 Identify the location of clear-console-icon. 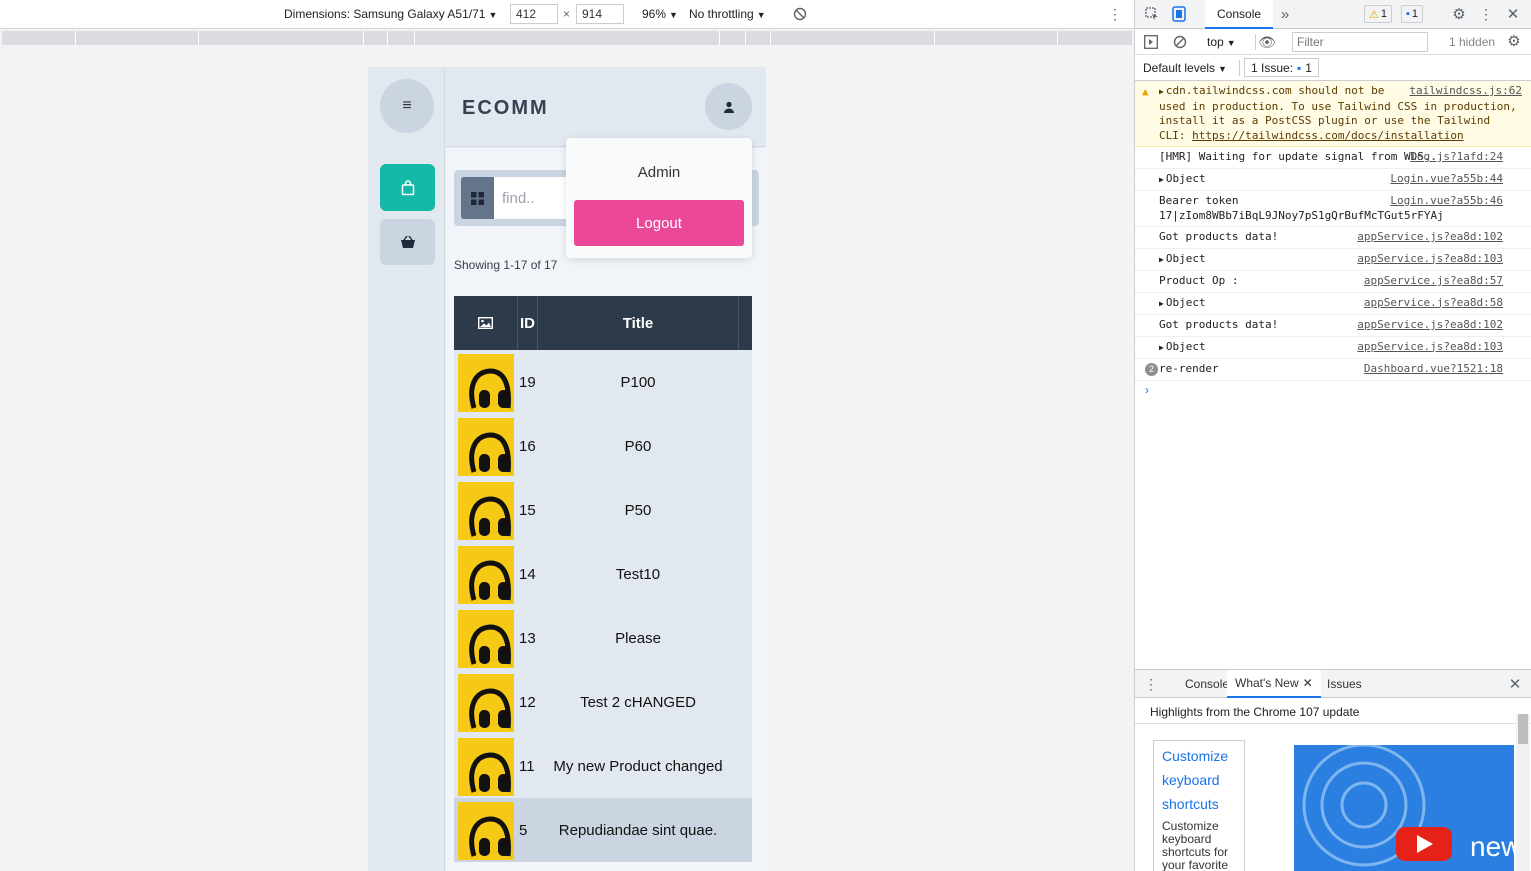
(1180, 42).